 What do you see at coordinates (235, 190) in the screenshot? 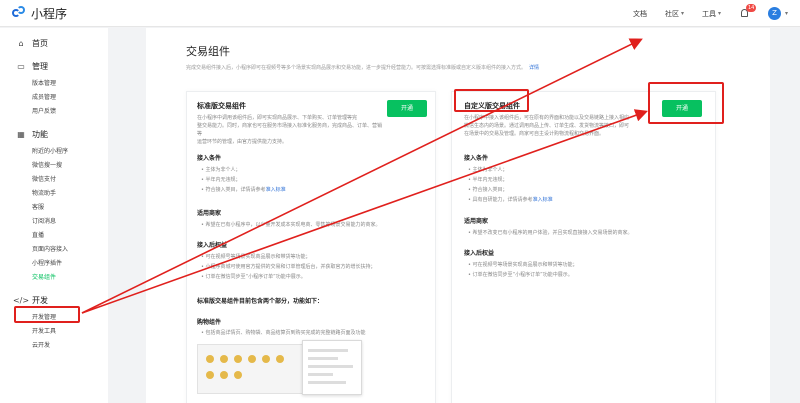
I see `list-item-text: 符合接入类目，详情请参考` at bounding box center [235, 190].